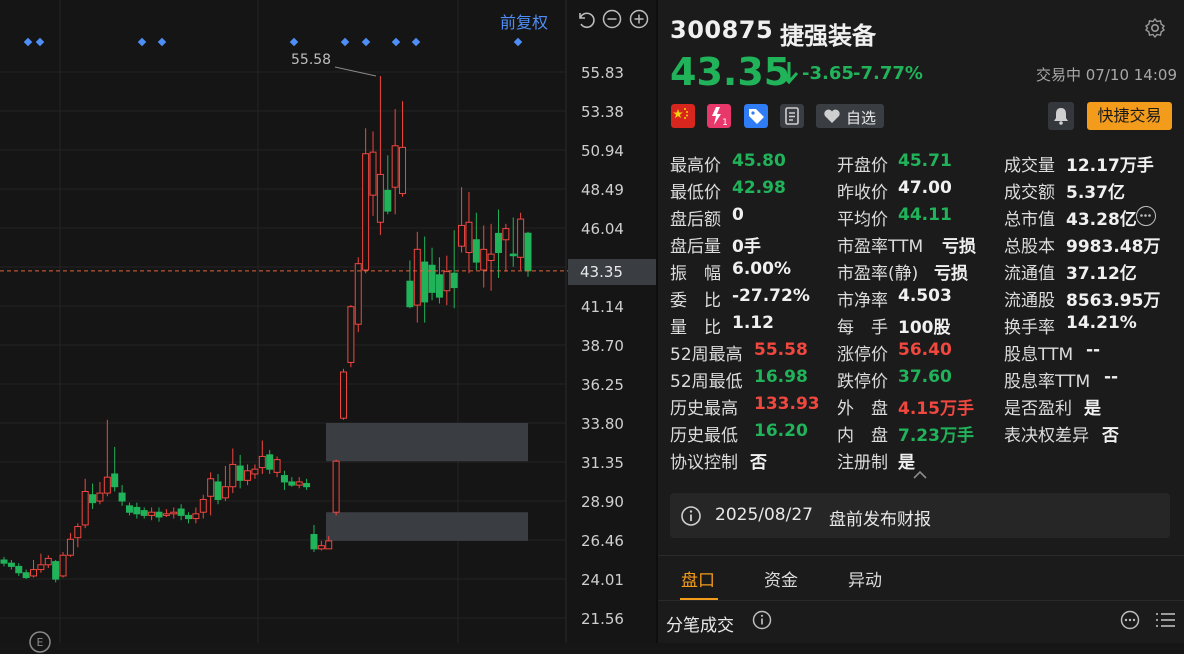 This screenshot has height=654, width=1184. I want to click on stat-value: 45.80, so click(759, 161).